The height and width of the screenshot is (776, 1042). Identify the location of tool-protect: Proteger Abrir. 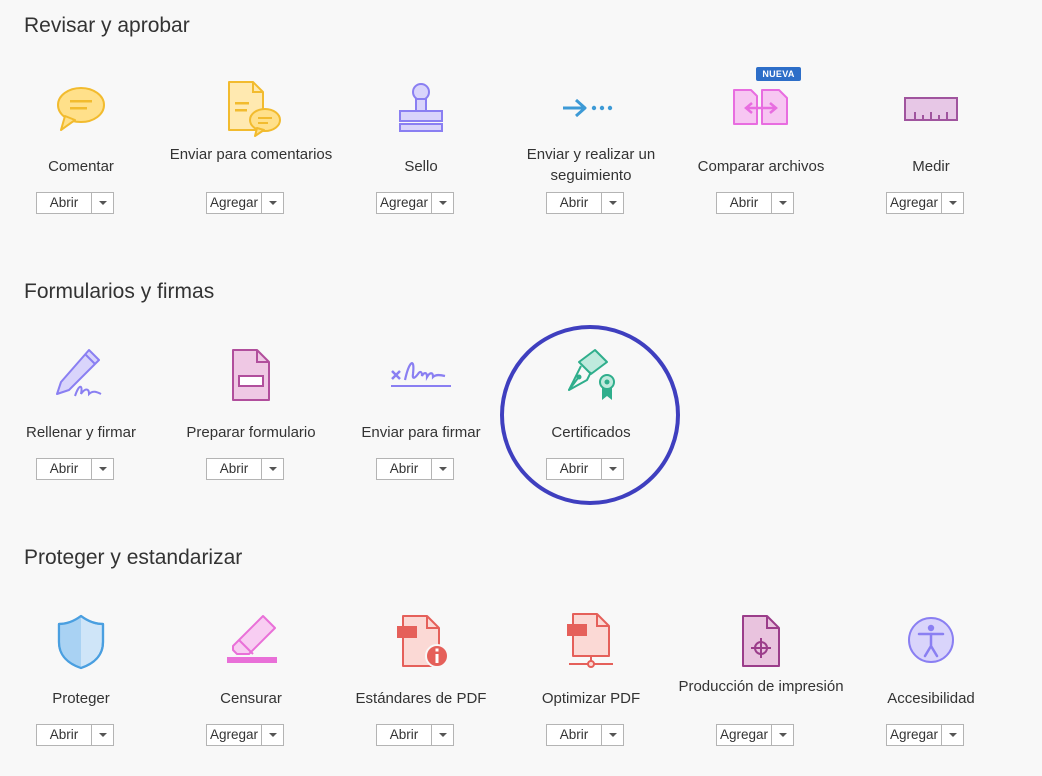
(83, 685).